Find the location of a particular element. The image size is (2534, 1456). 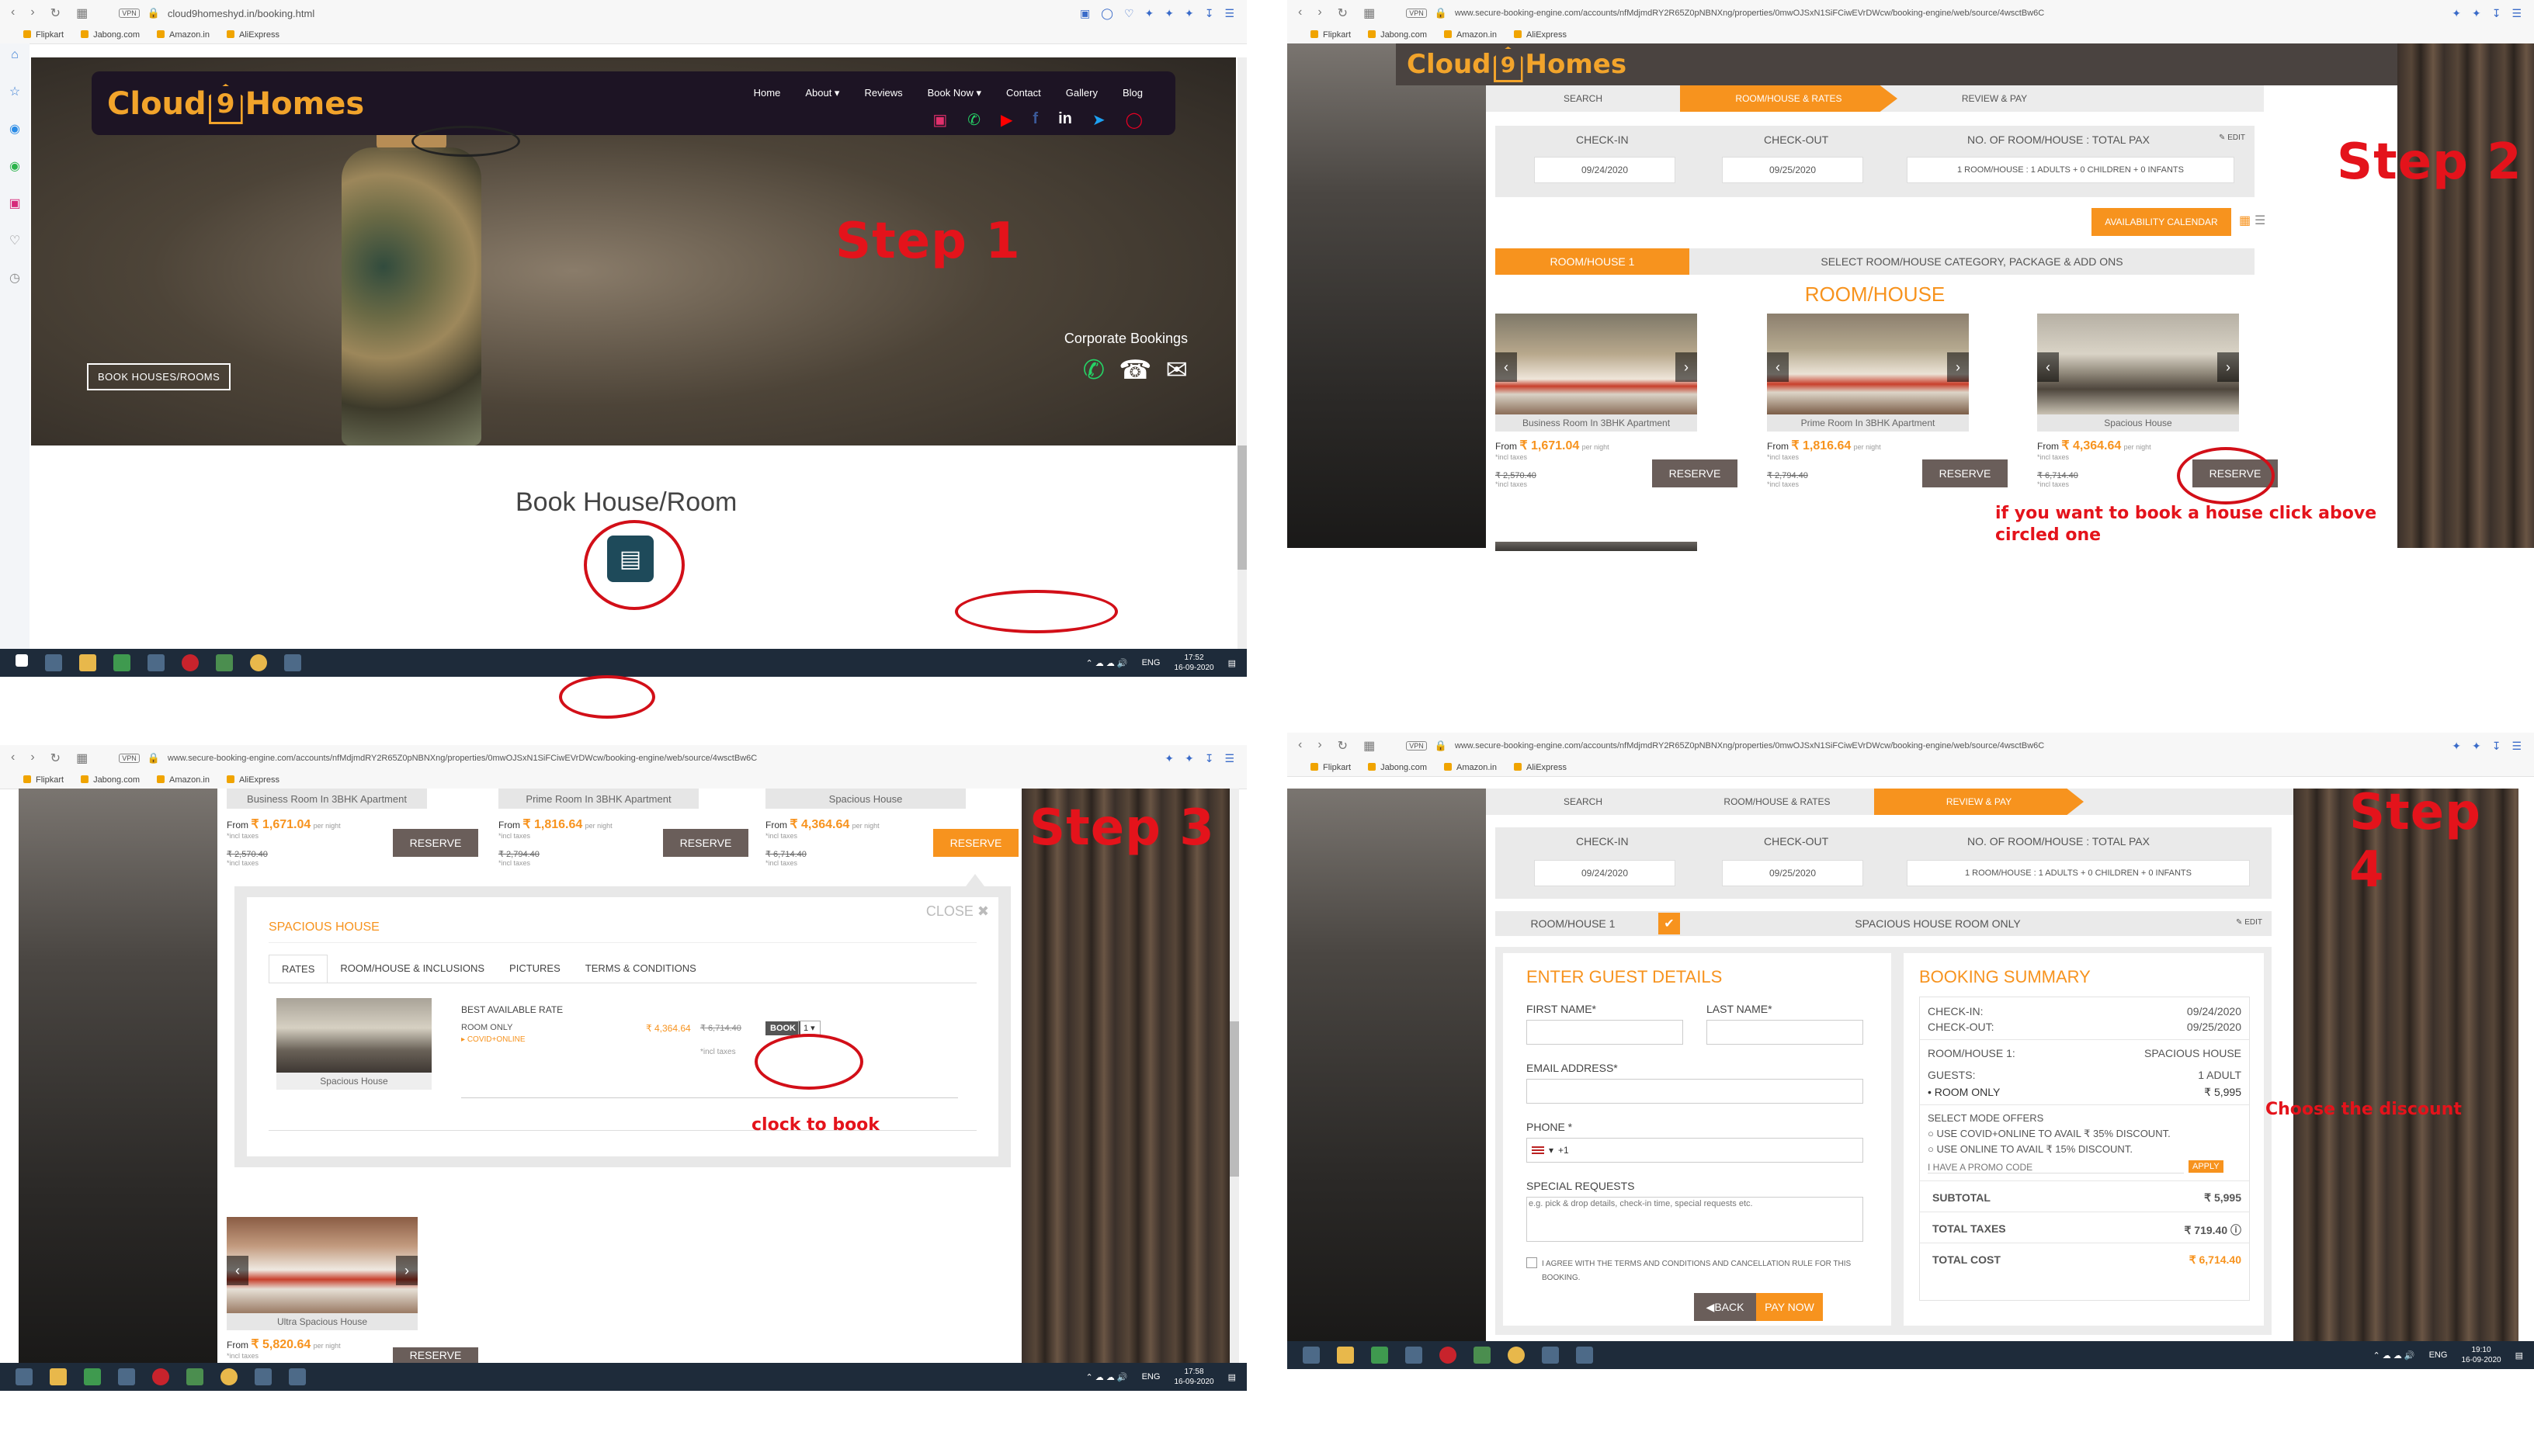

twitter-icon: ➤ is located at coordinates (1099, 120).